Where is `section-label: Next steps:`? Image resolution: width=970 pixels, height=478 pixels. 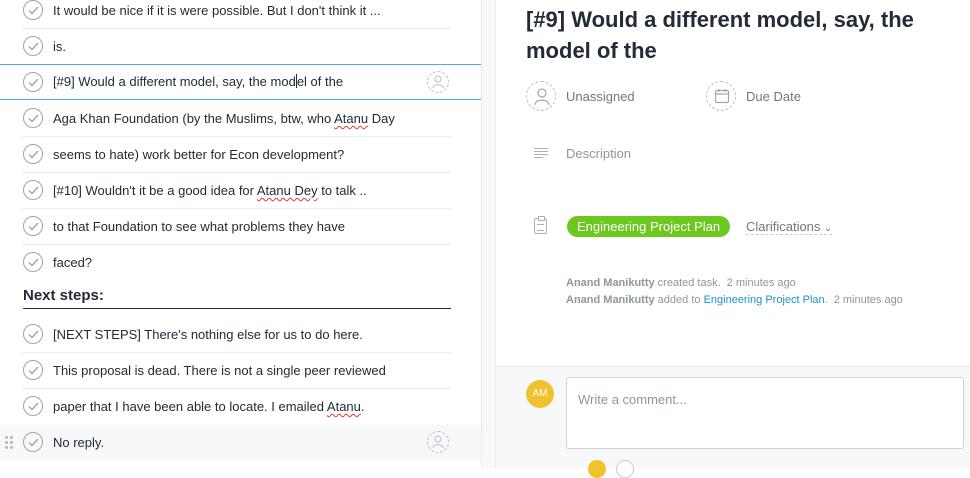
section-label: Next steps: is located at coordinates (63, 295).